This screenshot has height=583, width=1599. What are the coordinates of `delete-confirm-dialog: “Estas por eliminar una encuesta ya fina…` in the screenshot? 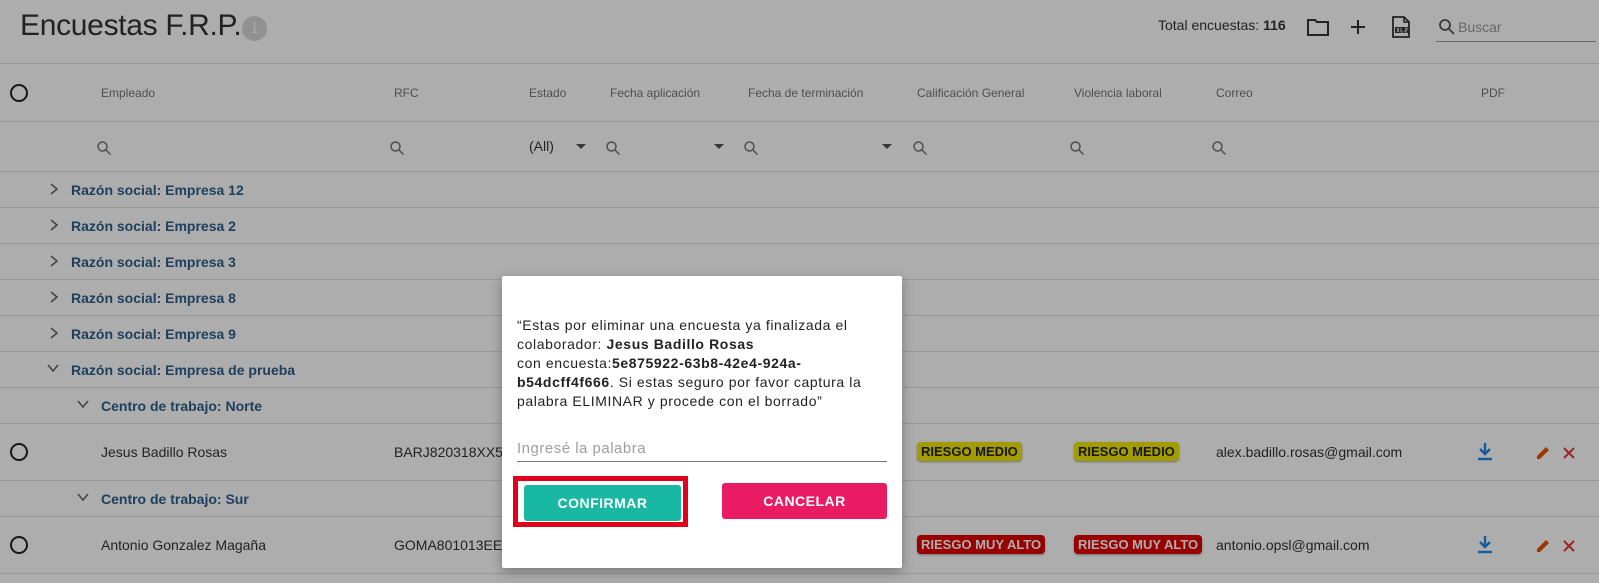 It's located at (702, 422).